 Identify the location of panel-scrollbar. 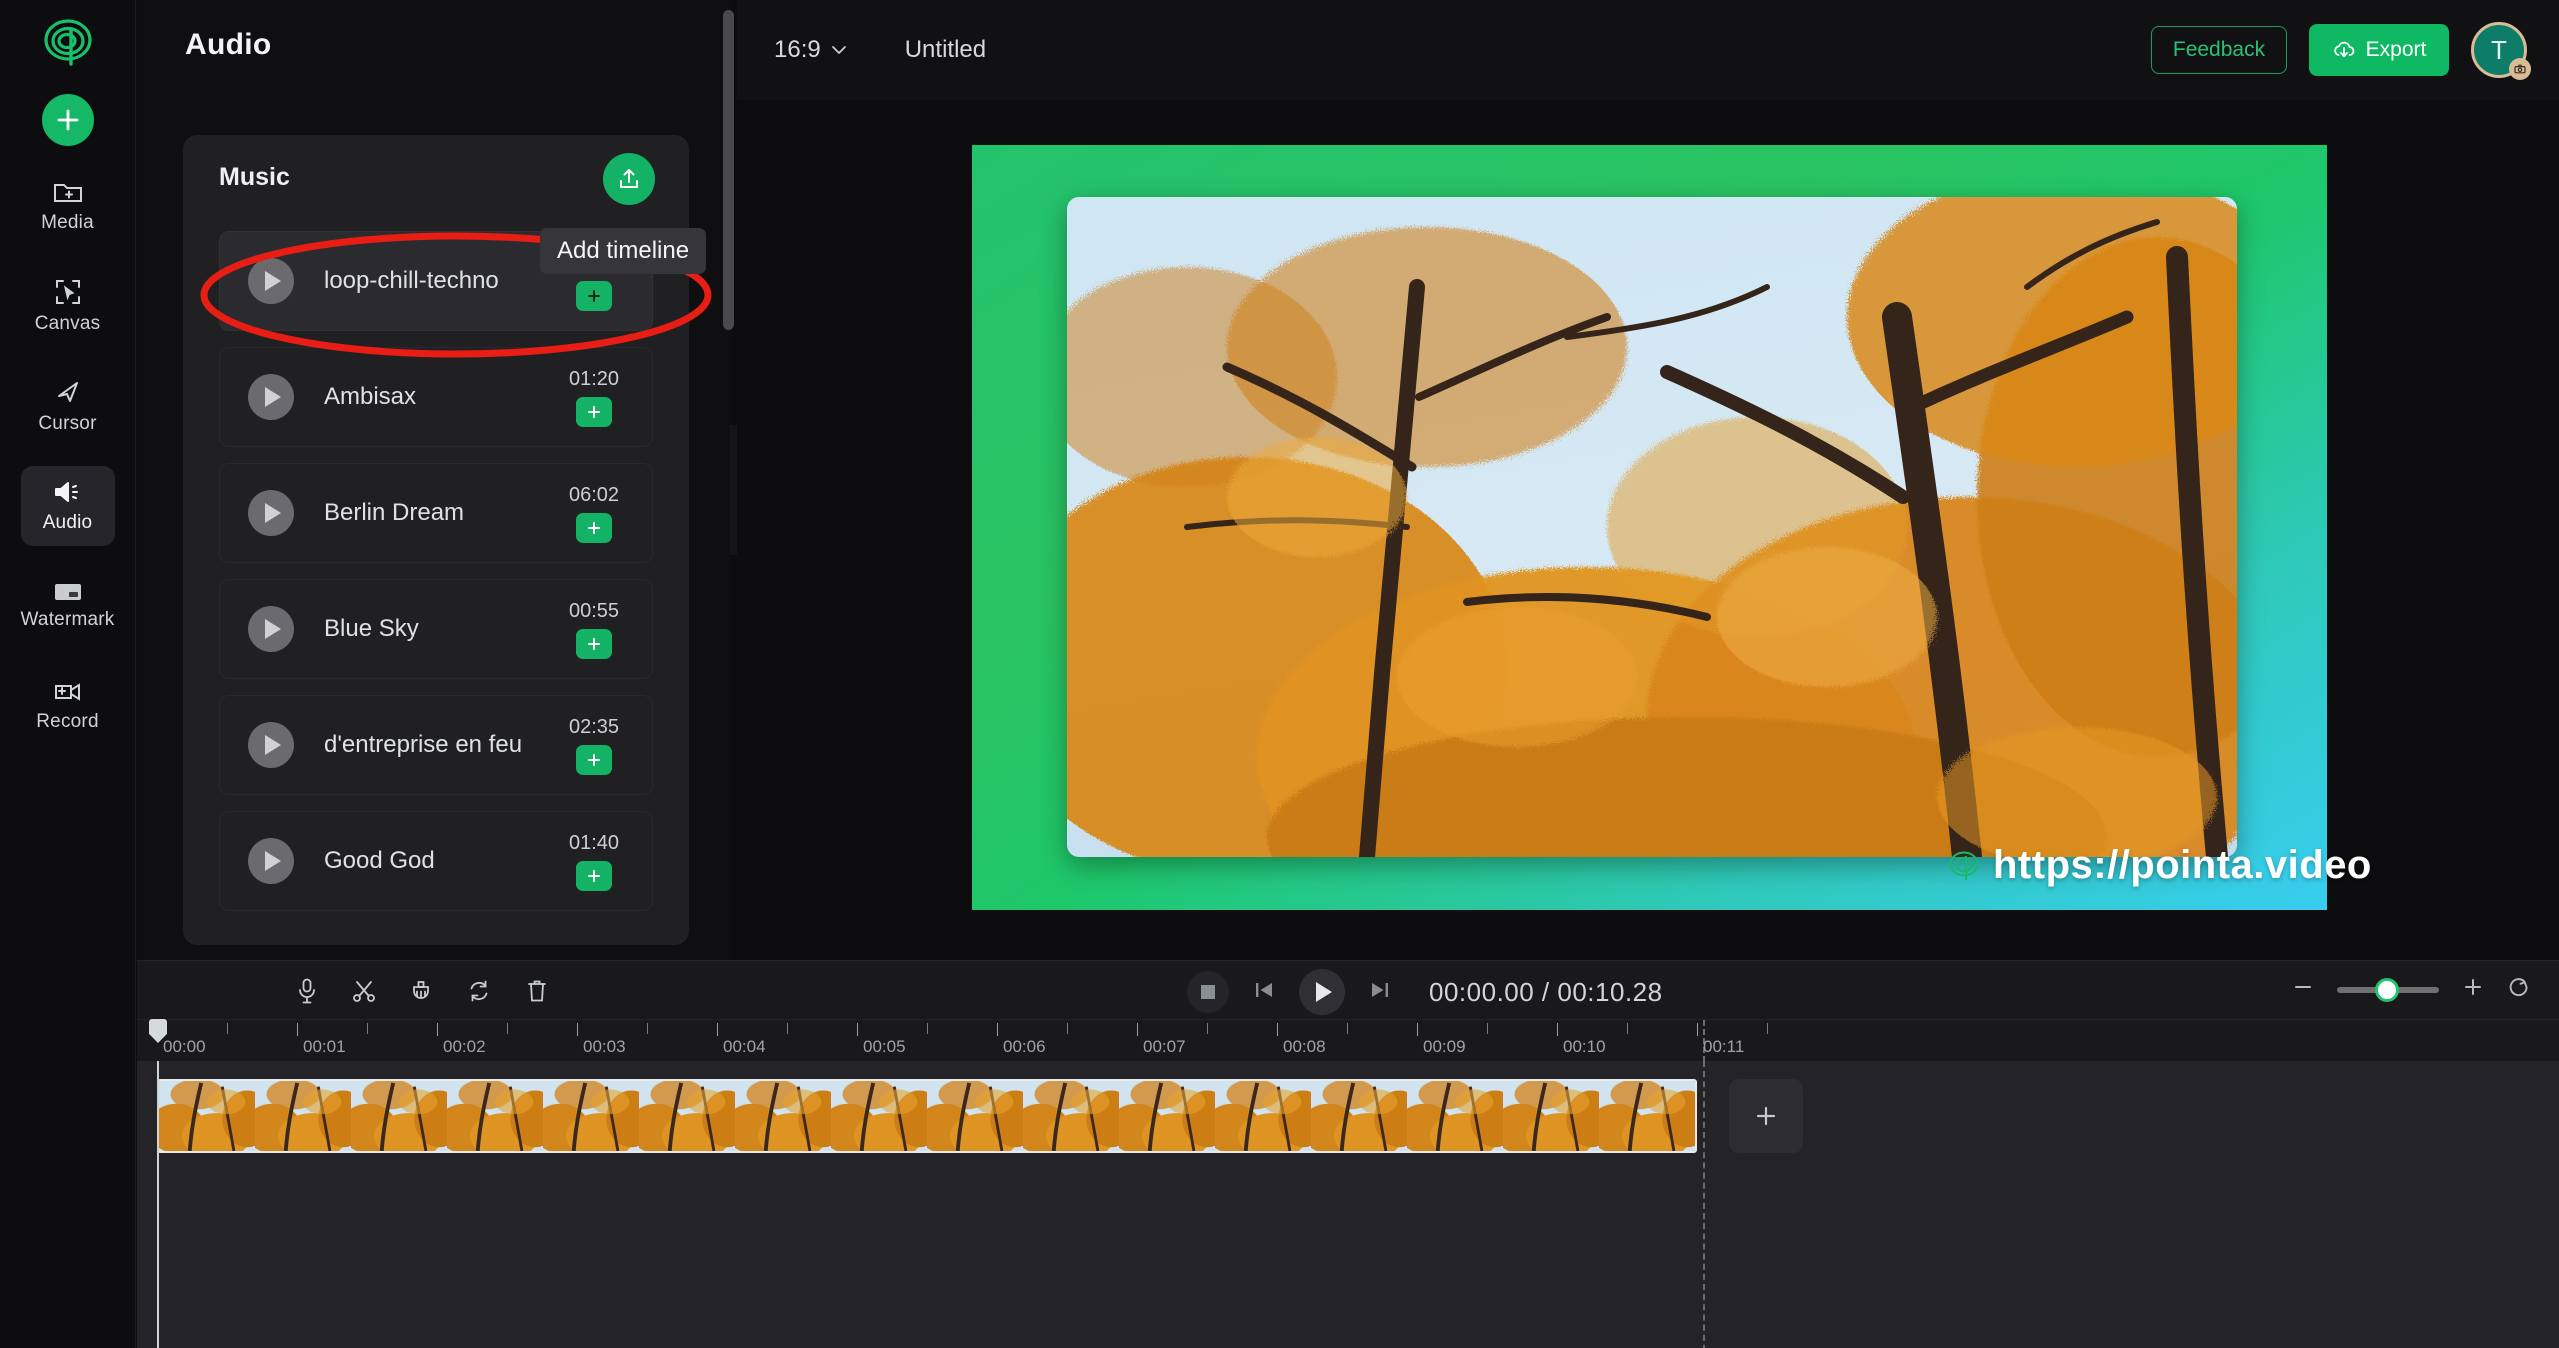
(728, 170).